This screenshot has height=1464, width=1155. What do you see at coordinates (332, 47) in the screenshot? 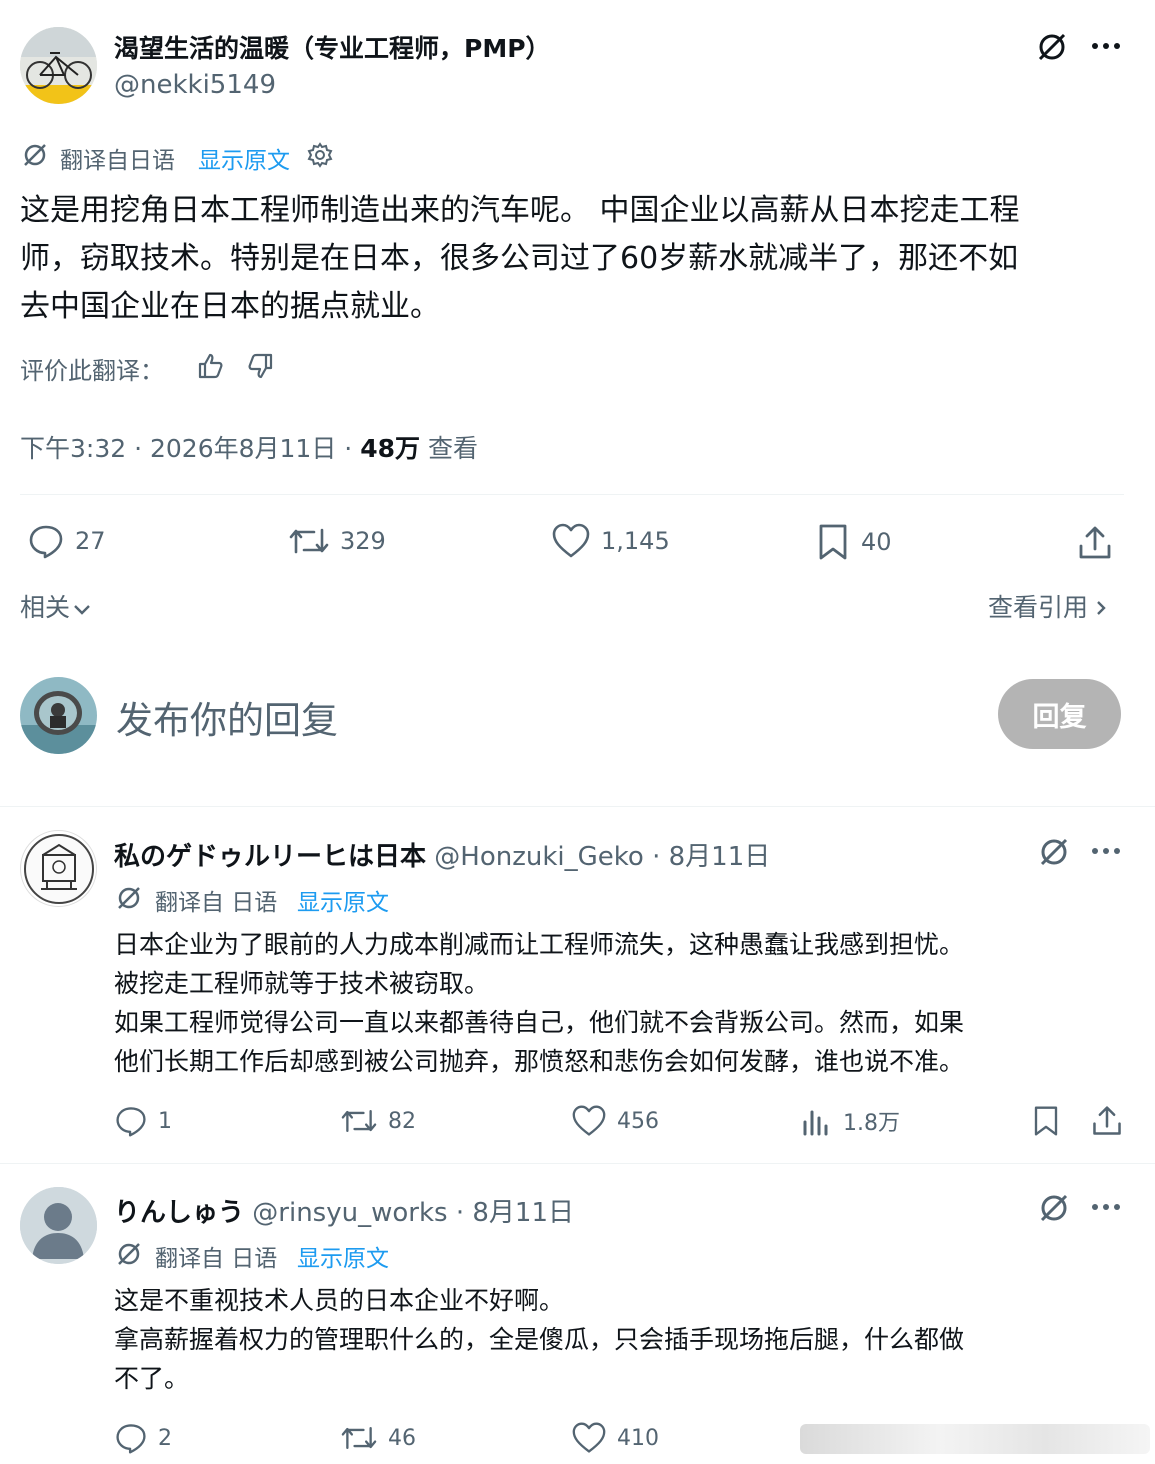
I see `author-display-name: 渴望生活的温暖（专业工程师，PMP）` at bounding box center [332, 47].